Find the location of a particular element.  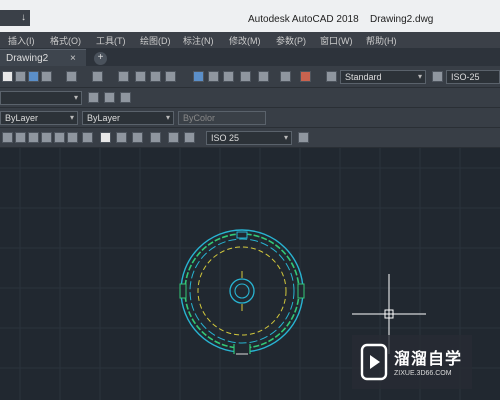

menu-modify: 修改(M) is located at coordinates (245, 40).